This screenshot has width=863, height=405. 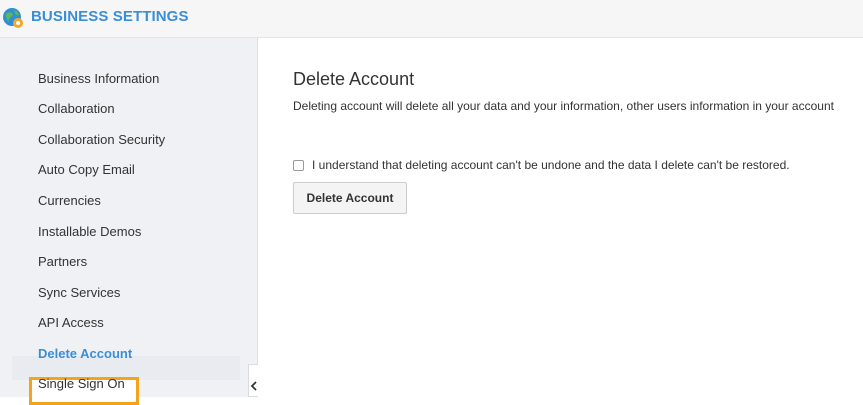 I want to click on sidebar-item-business-information: Business Information, so click(x=98, y=78).